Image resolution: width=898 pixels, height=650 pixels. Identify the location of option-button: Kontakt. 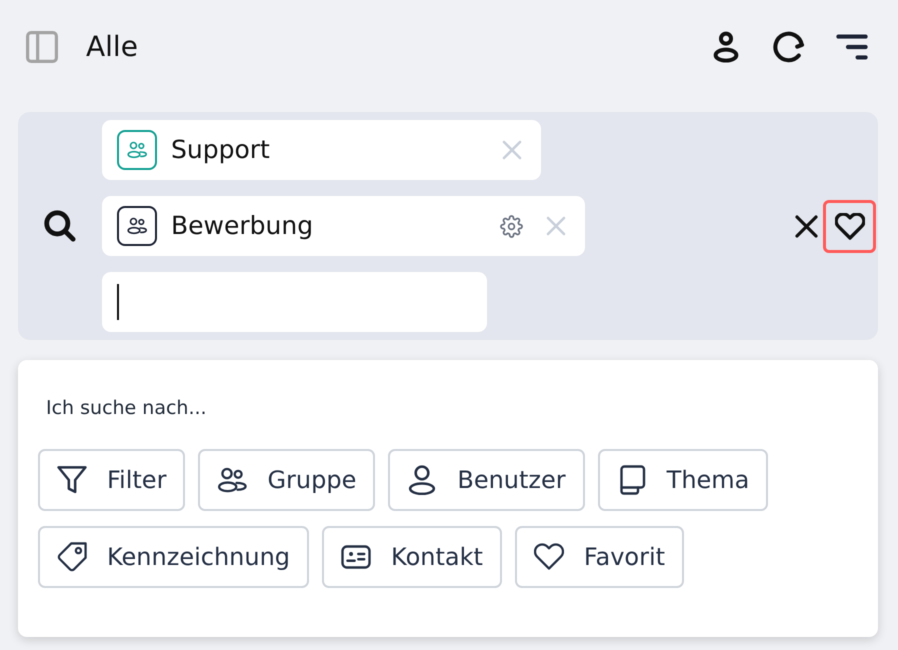
(412, 557).